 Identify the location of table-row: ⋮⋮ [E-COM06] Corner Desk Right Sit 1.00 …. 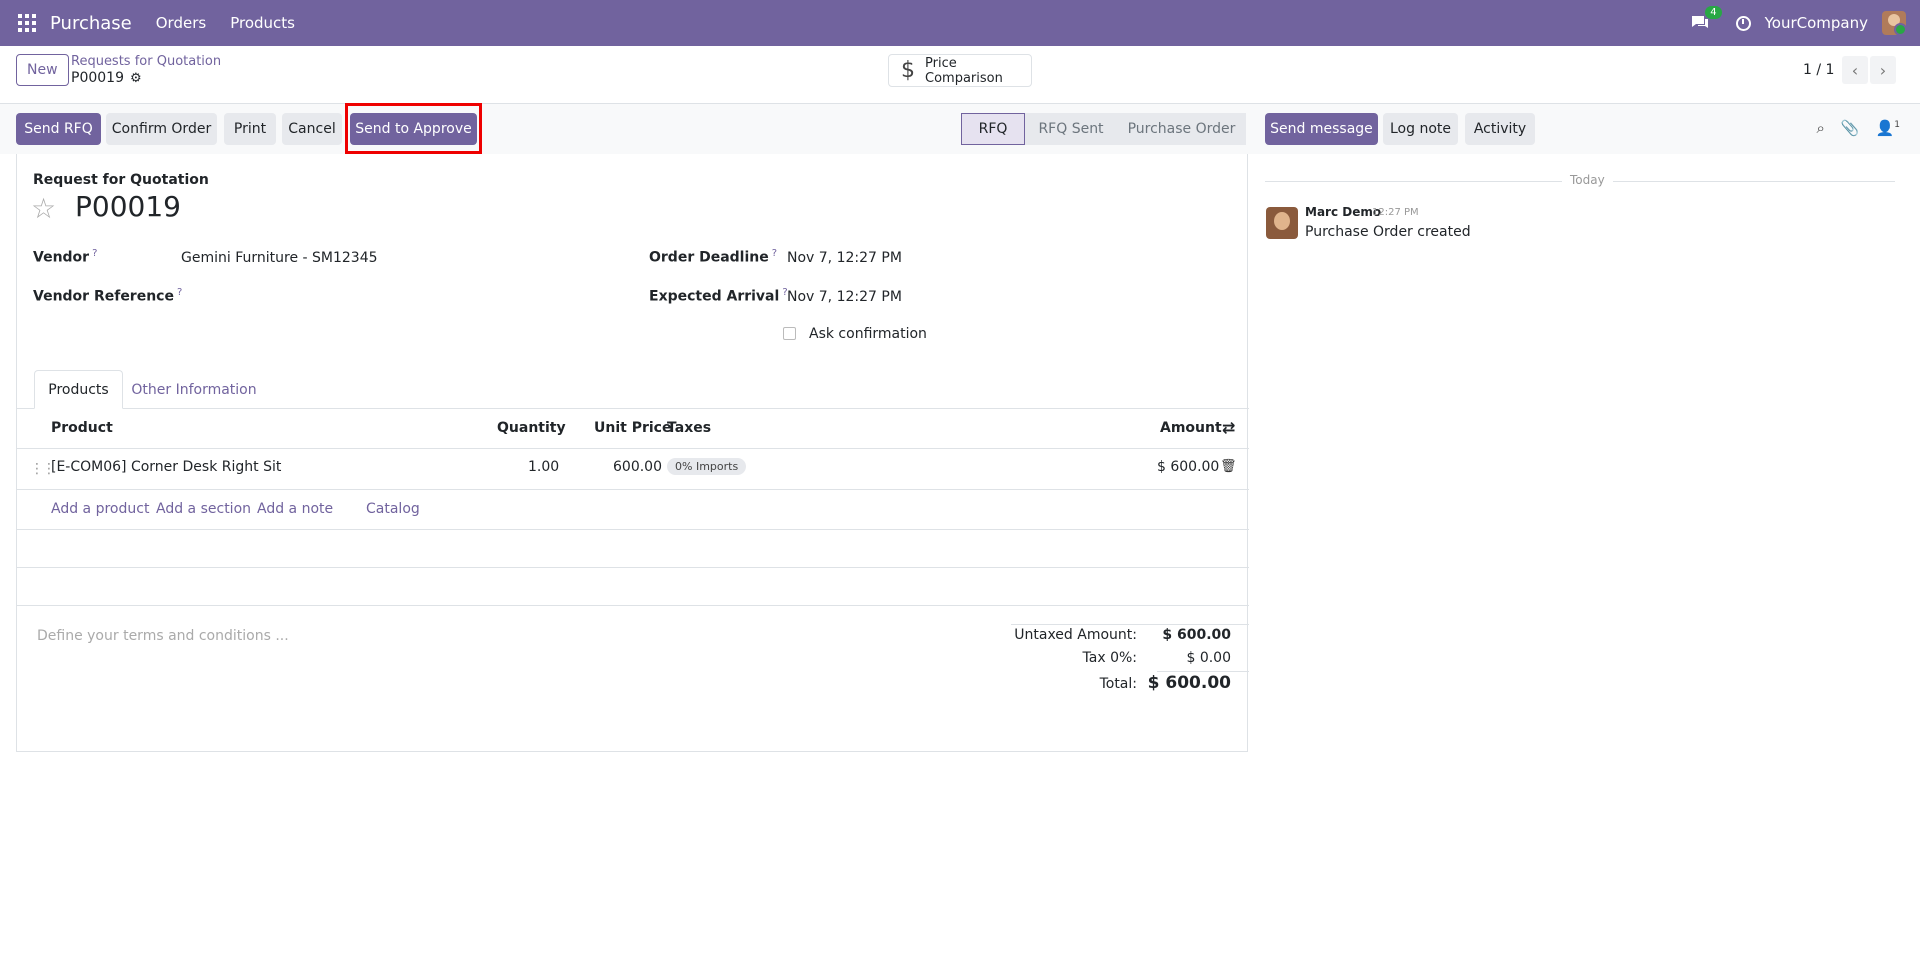
(633, 469).